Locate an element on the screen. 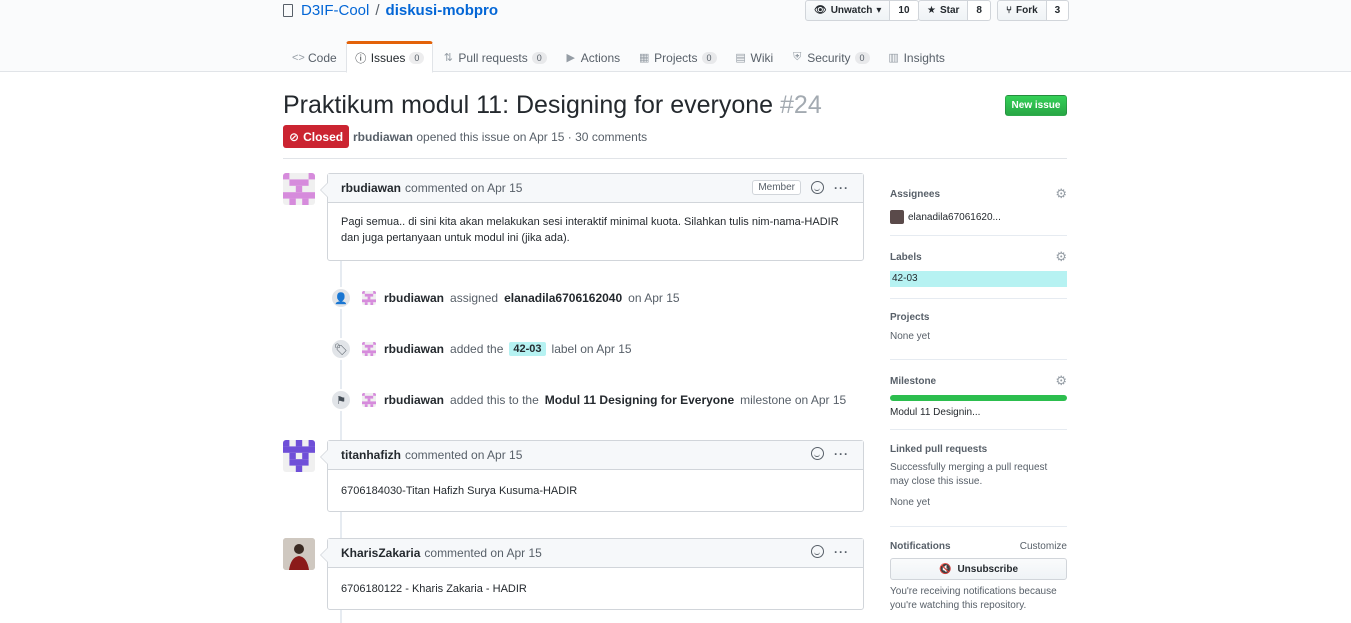 Image resolution: width=1351 pixels, height=623 pixels. tab-issues: ⓘ Issues 0 is located at coordinates (389, 57).